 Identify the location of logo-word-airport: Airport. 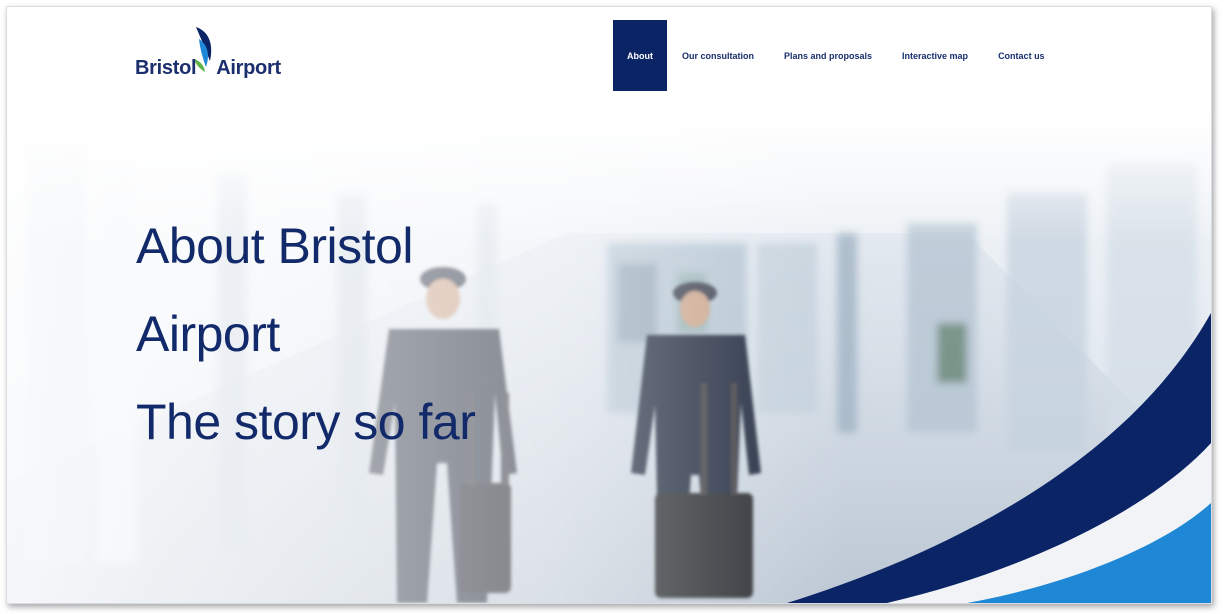
(248, 68).